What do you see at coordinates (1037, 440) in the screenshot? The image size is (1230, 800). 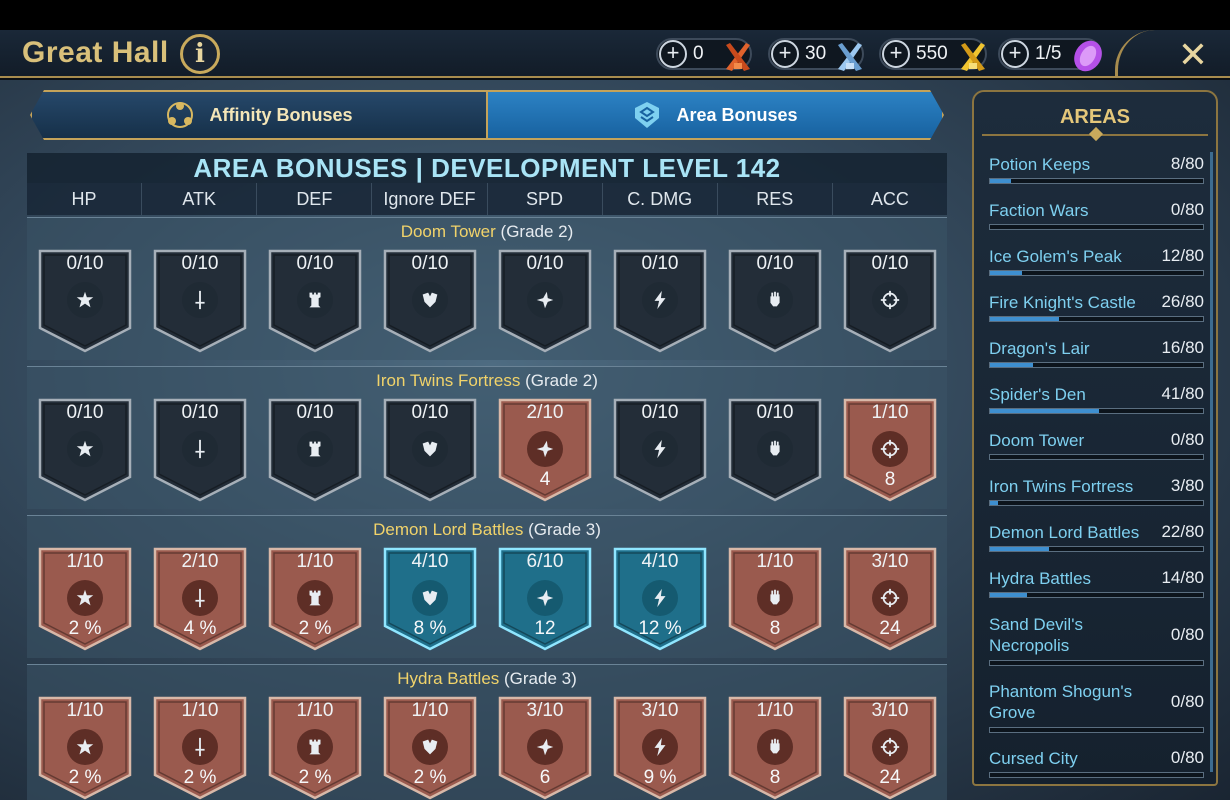 I see `area-name: Doom Tower` at bounding box center [1037, 440].